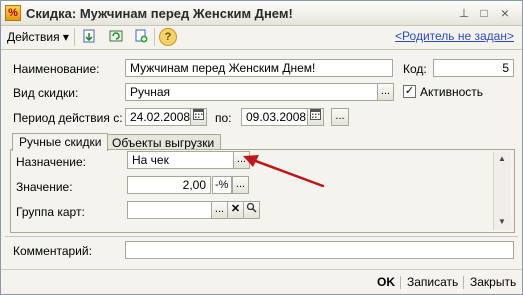 Image resolution: width=523 pixels, height=295 pixels. Describe the element at coordinates (251, 210) in the screenshot. I see `search-icon` at that location.